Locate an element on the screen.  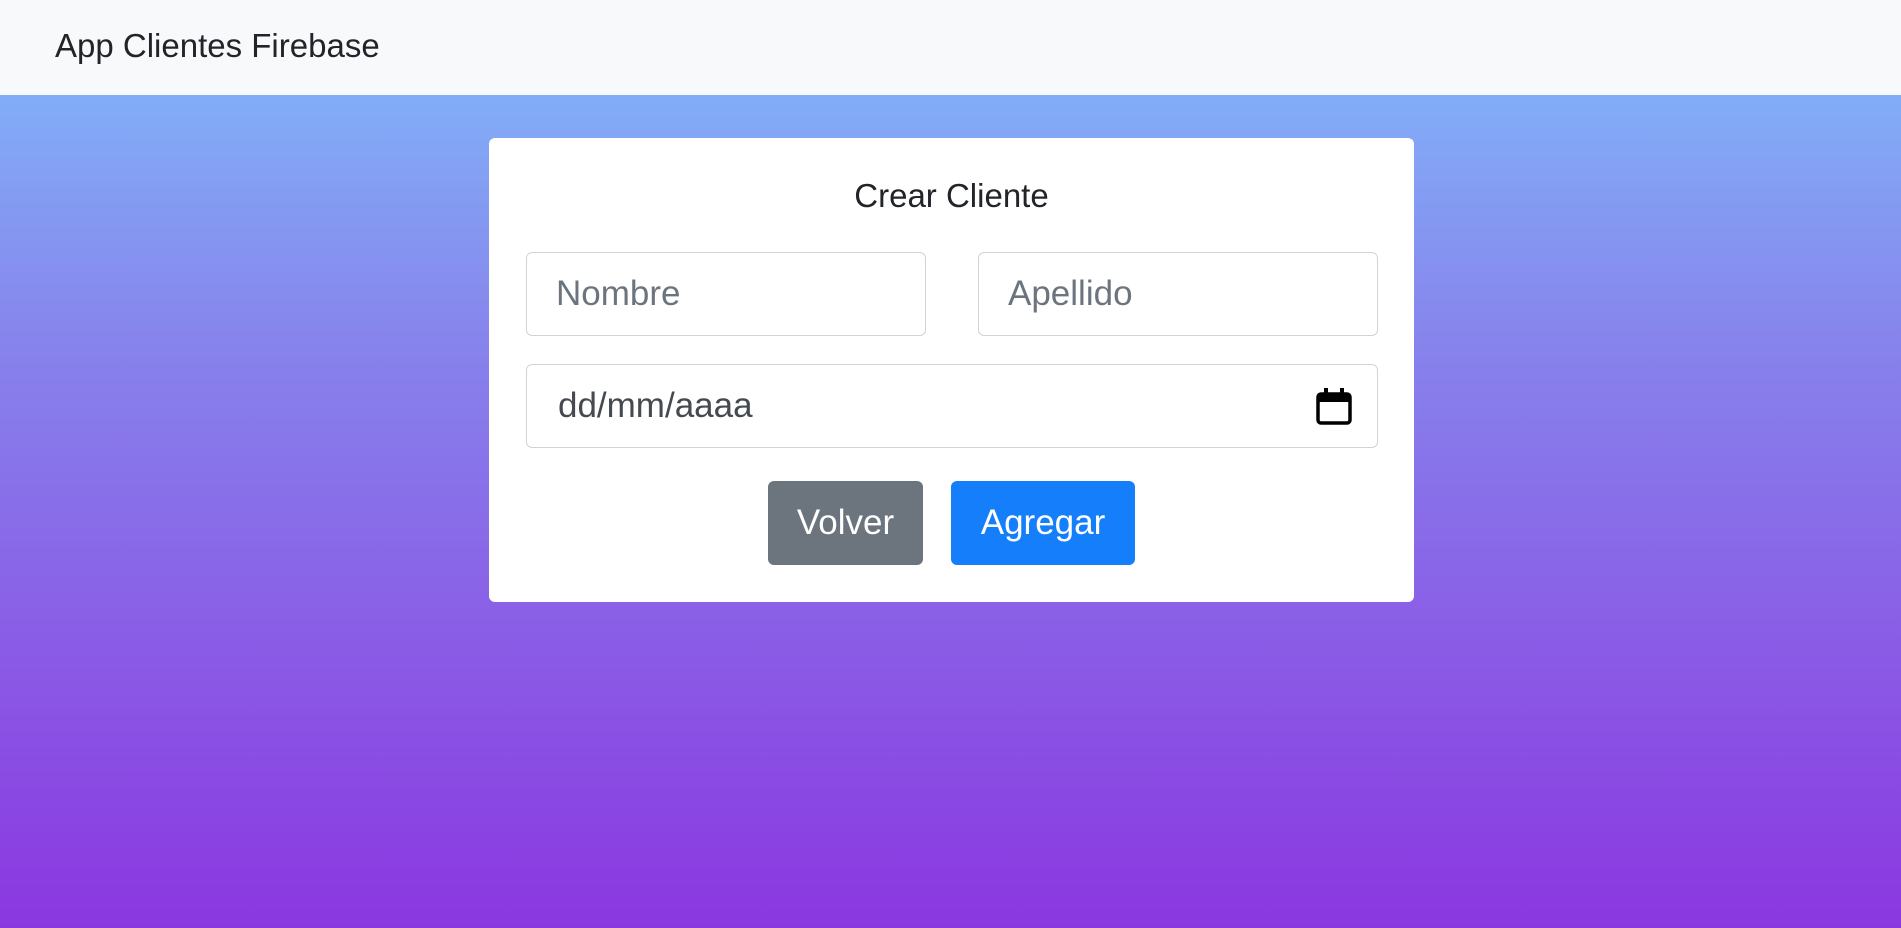
card-title: Crear Cliente is located at coordinates (951, 195).